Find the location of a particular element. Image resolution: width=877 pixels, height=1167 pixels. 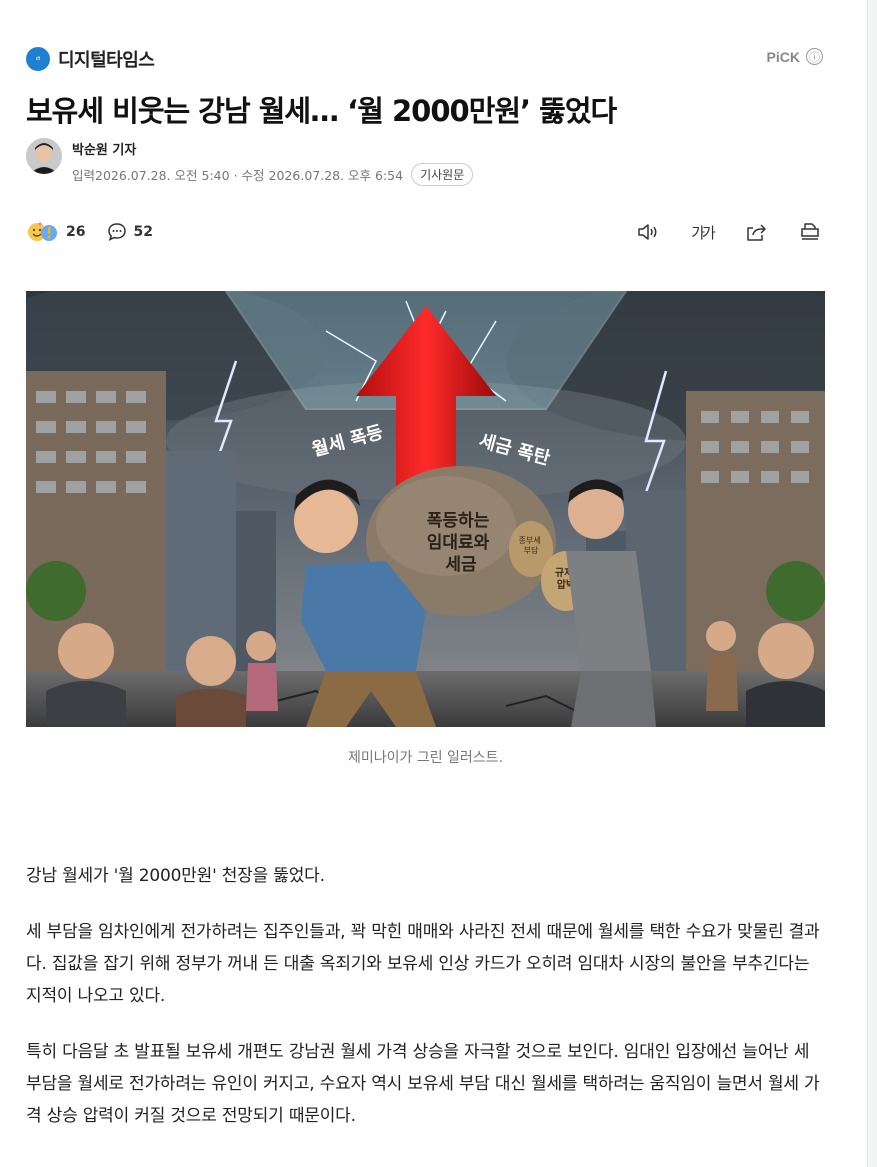

print-icon is located at coordinates (810, 231).